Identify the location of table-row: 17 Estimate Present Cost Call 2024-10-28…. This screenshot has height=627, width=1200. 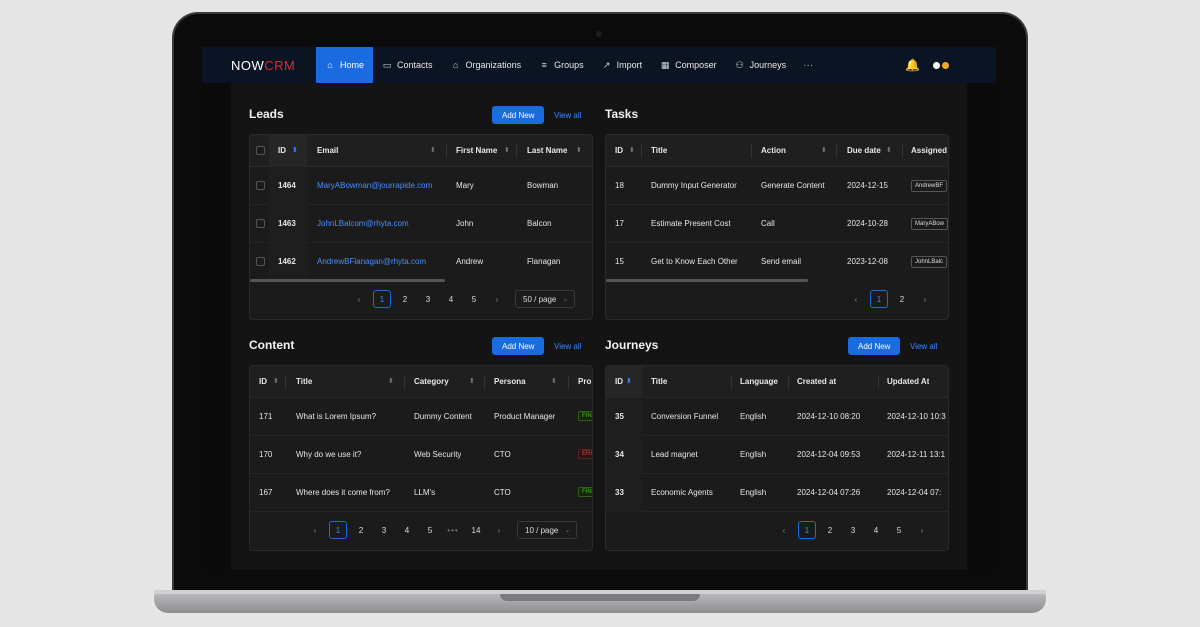
(777, 224).